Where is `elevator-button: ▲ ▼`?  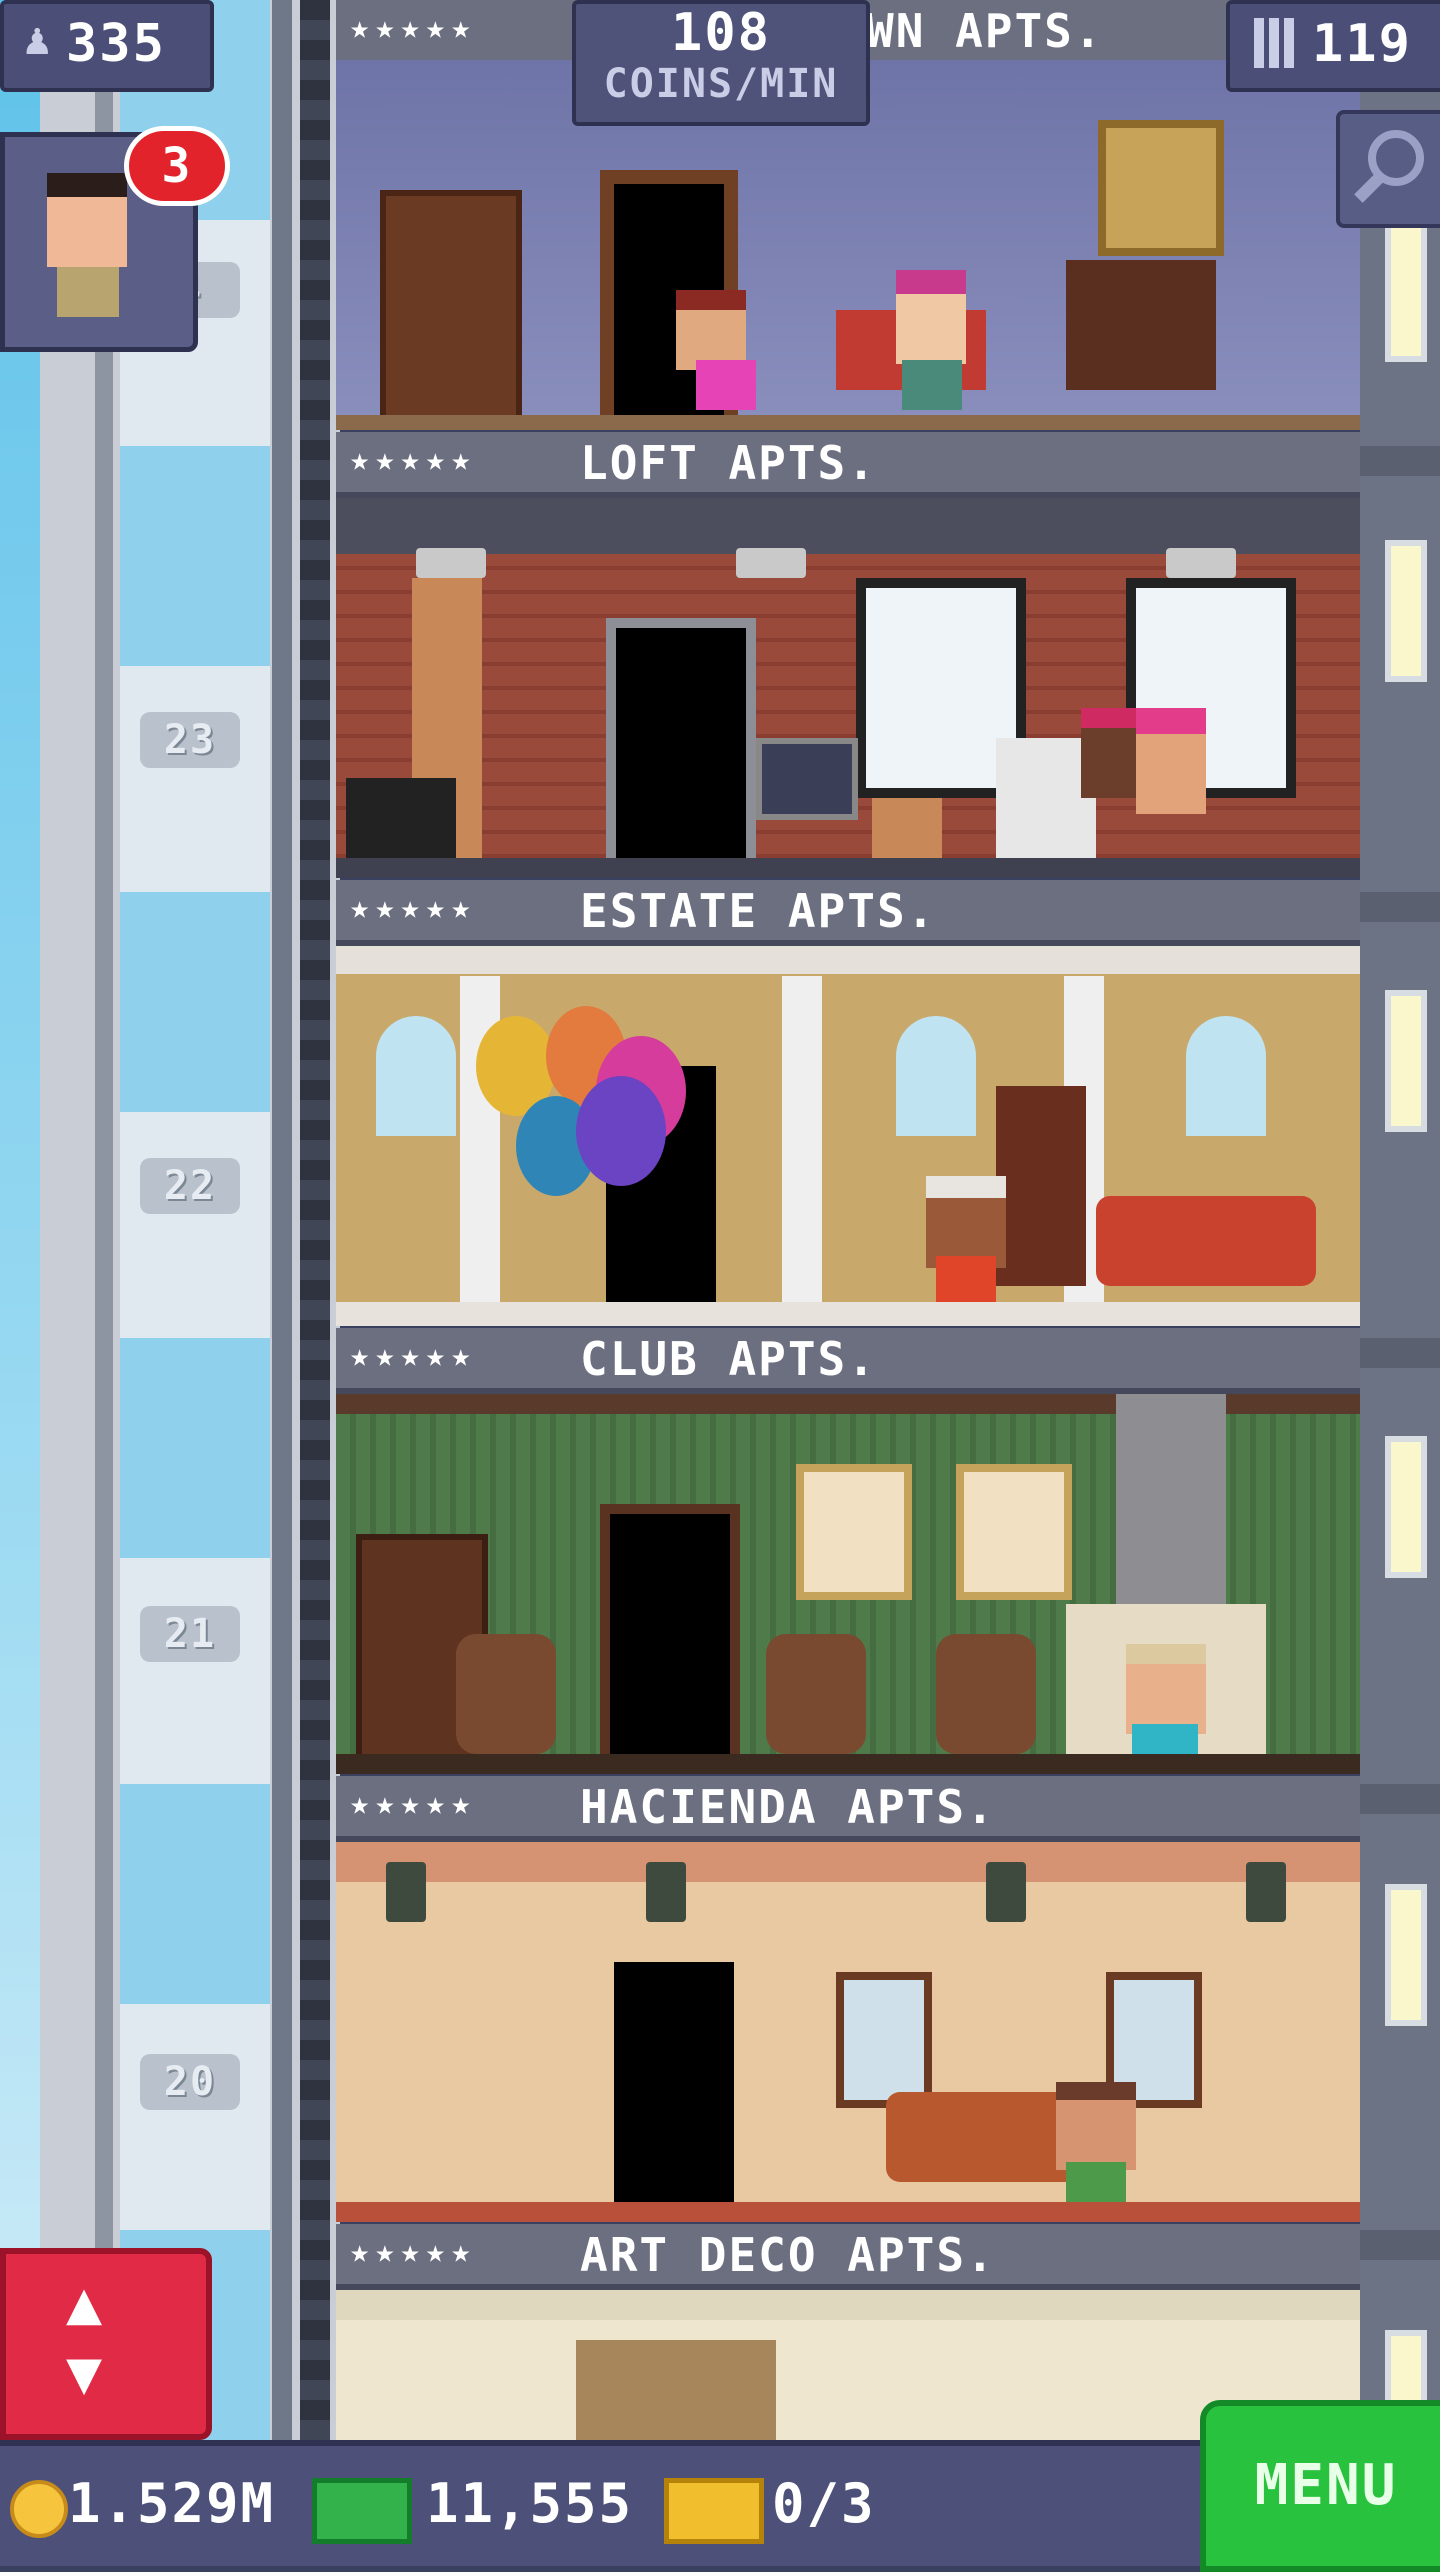 elevator-button: ▲ ▼ is located at coordinates (106, 2344).